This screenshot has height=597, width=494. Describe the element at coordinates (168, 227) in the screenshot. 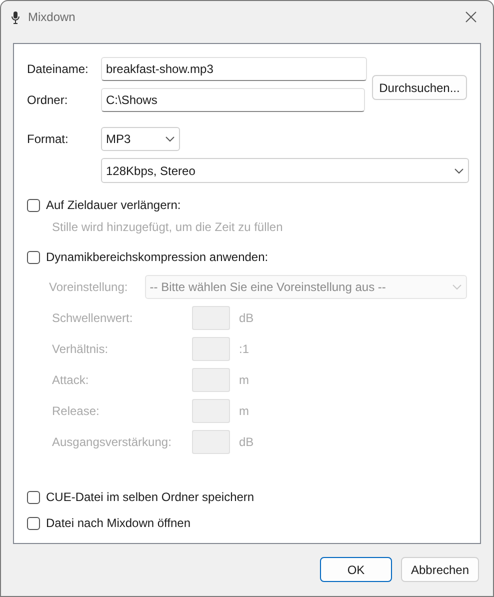

I see `hint-text: Stille wird hinzugefügt, um die Zeit zu füllen` at that location.